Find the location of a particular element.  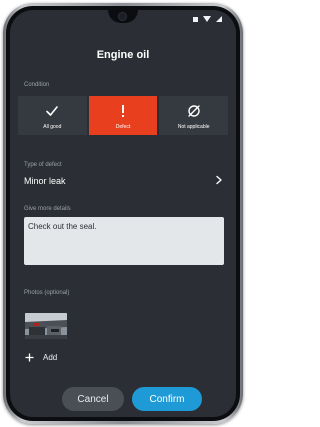

confirm-button: Confirm is located at coordinates (167, 399).